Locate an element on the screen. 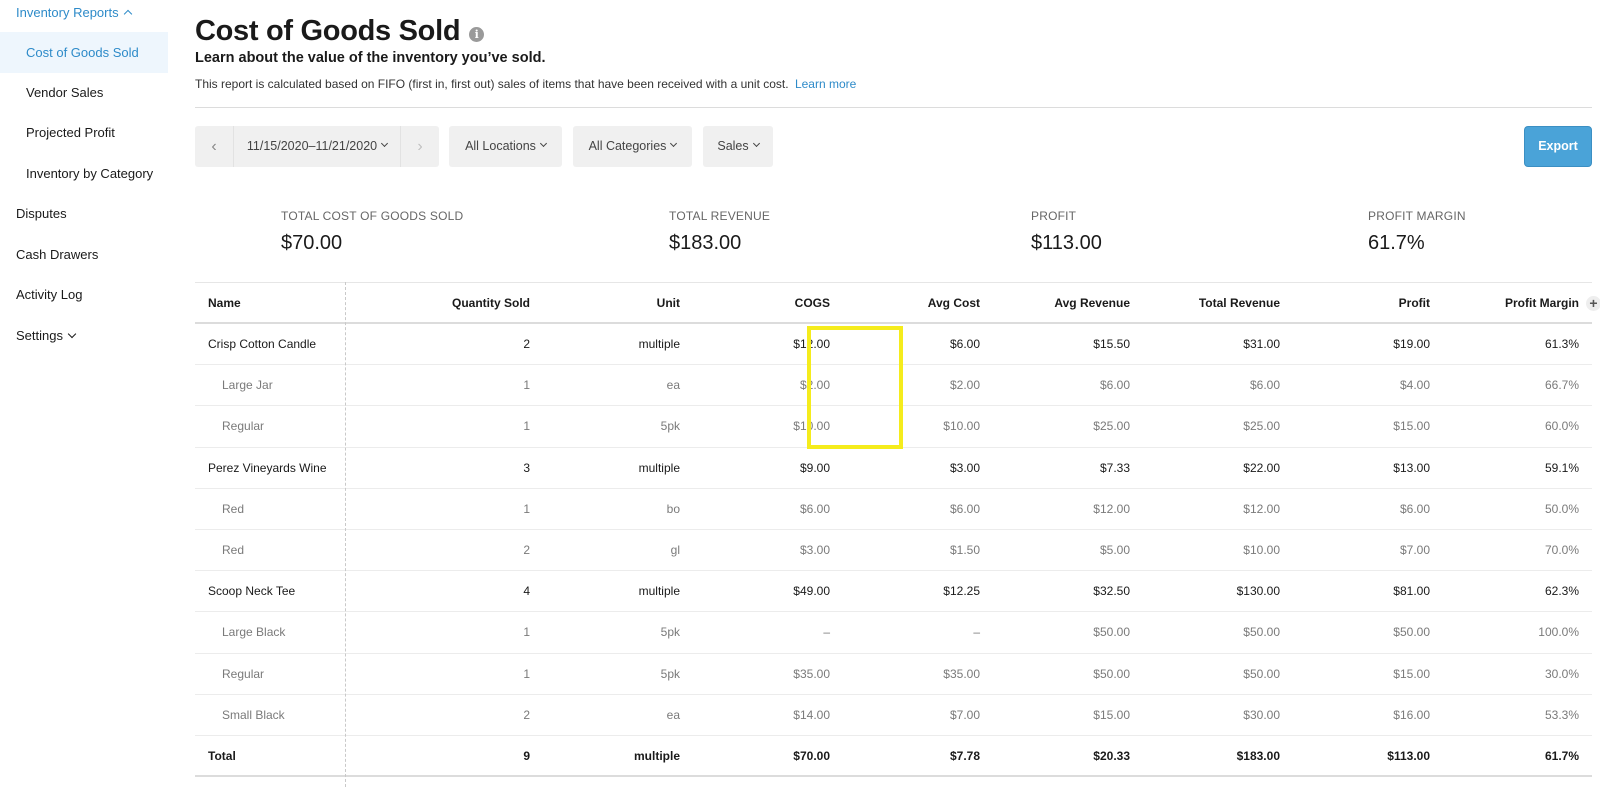  cell-cogs: $12.00 is located at coordinates (811, 344).